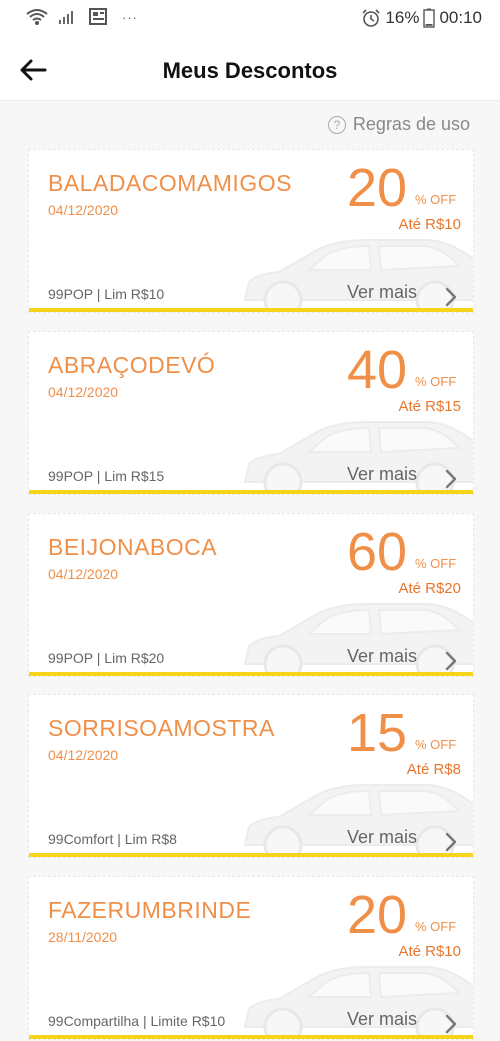 Image resolution: width=500 pixels, height=1041 pixels. What do you see at coordinates (98, 16) in the screenshot?
I see `news-icon` at bounding box center [98, 16].